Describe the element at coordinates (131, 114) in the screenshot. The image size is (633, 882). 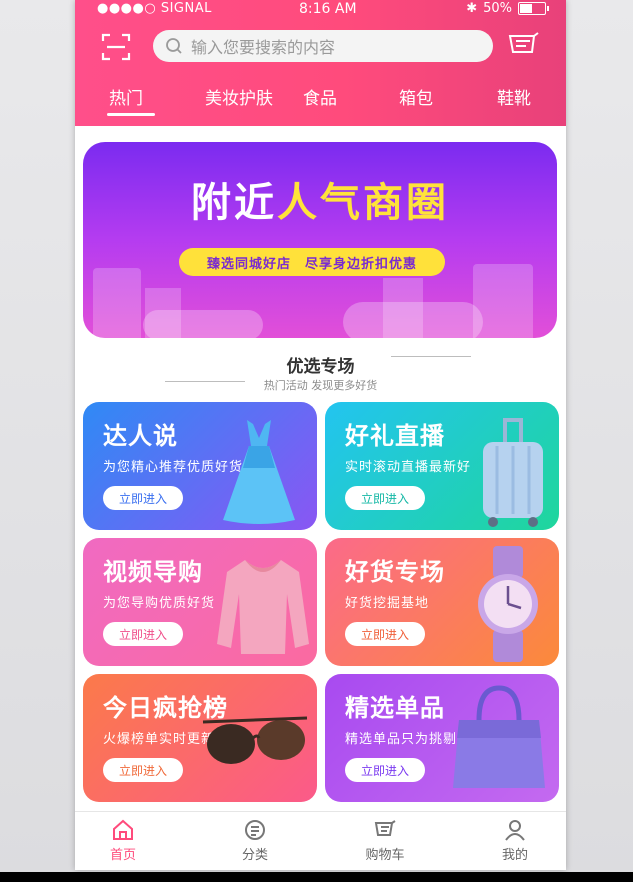
I see `active-tab-indicator` at that location.